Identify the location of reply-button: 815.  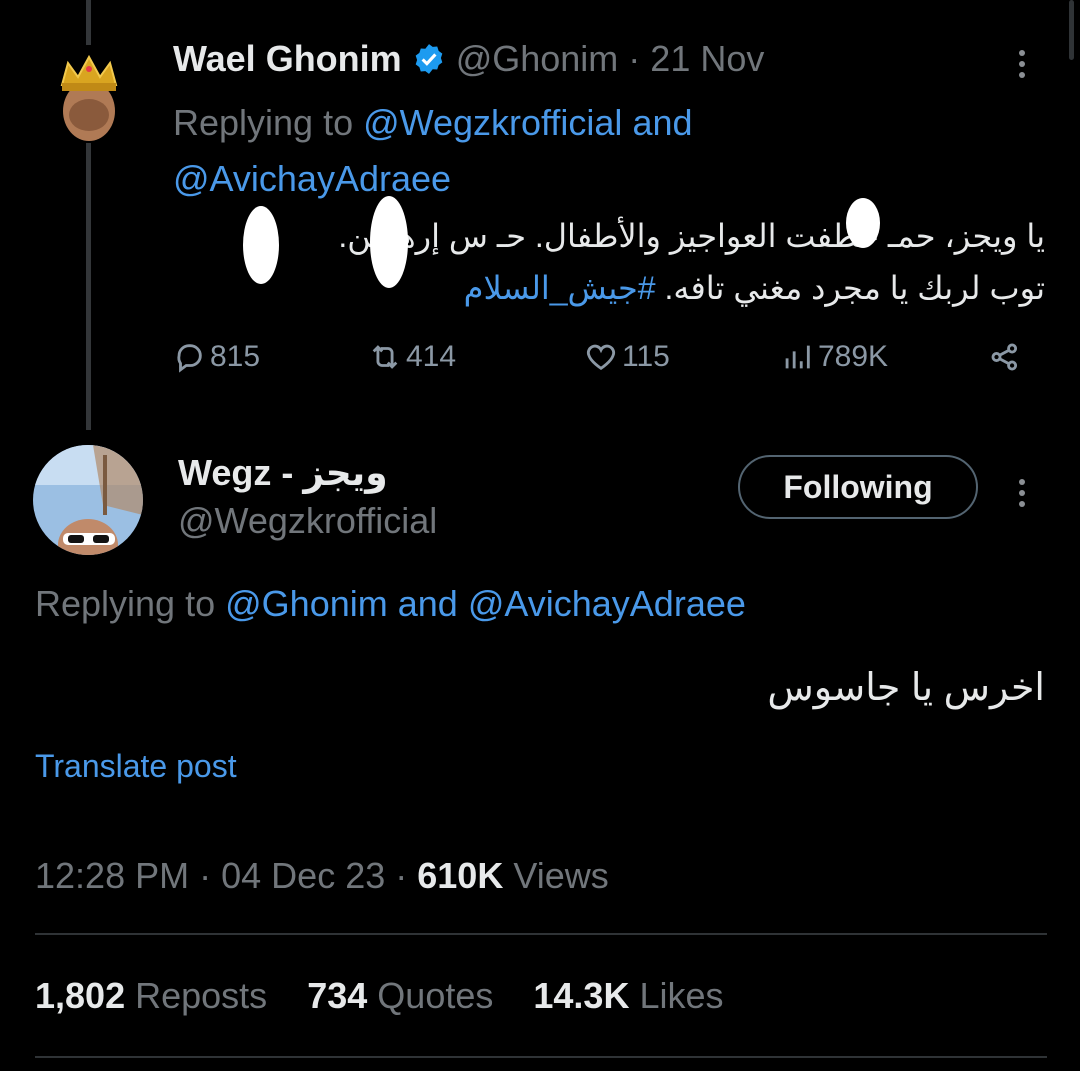
(216, 357).